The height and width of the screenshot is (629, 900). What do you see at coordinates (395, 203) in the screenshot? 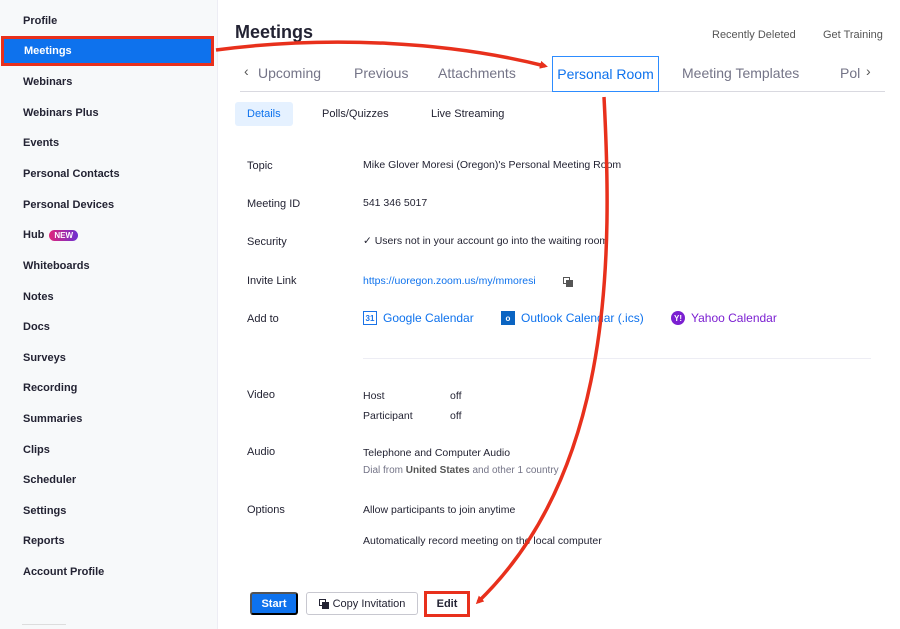
I see `meeting-id-value: 541 346 5017` at bounding box center [395, 203].